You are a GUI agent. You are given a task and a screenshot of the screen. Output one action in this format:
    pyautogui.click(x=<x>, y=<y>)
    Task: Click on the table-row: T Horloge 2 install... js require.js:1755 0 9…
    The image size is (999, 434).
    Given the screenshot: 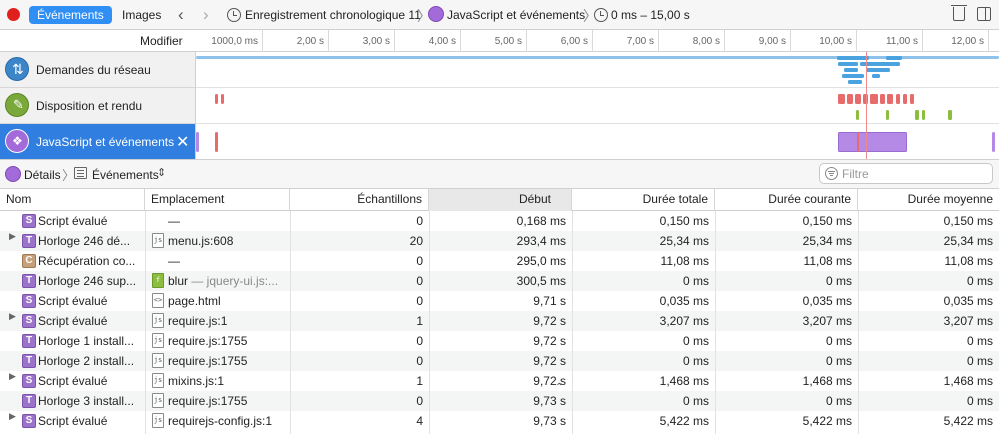 What is the action you would take?
    pyautogui.click(x=499, y=361)
    